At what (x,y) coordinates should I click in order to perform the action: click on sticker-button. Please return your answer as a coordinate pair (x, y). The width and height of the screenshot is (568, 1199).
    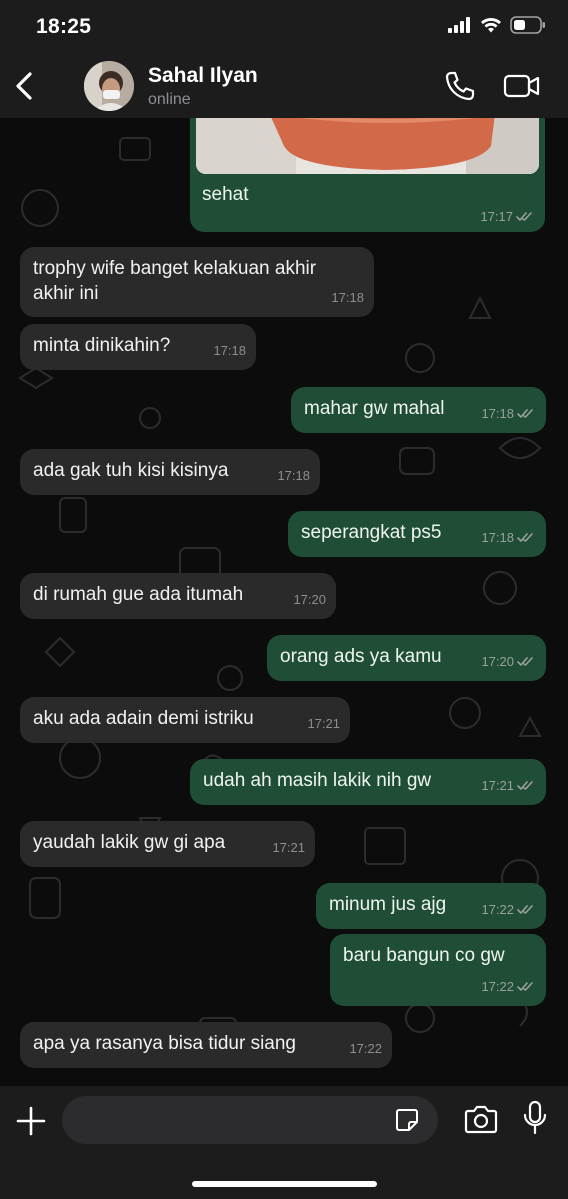
    Looking at the image, I should click on (407, 1120).